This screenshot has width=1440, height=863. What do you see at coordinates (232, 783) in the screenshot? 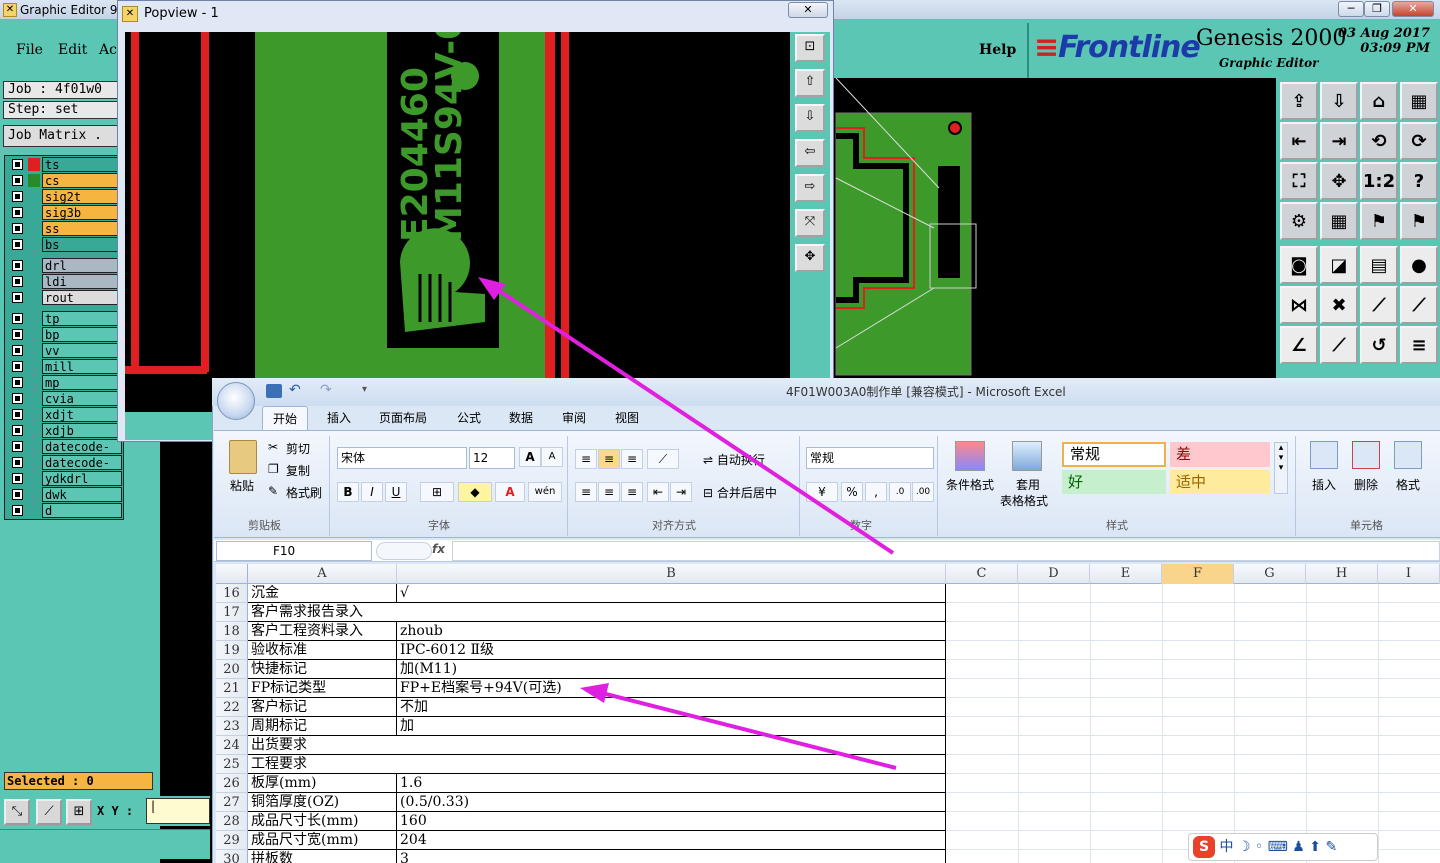
I see `row-header: 26` at bounding box center [232, 783].